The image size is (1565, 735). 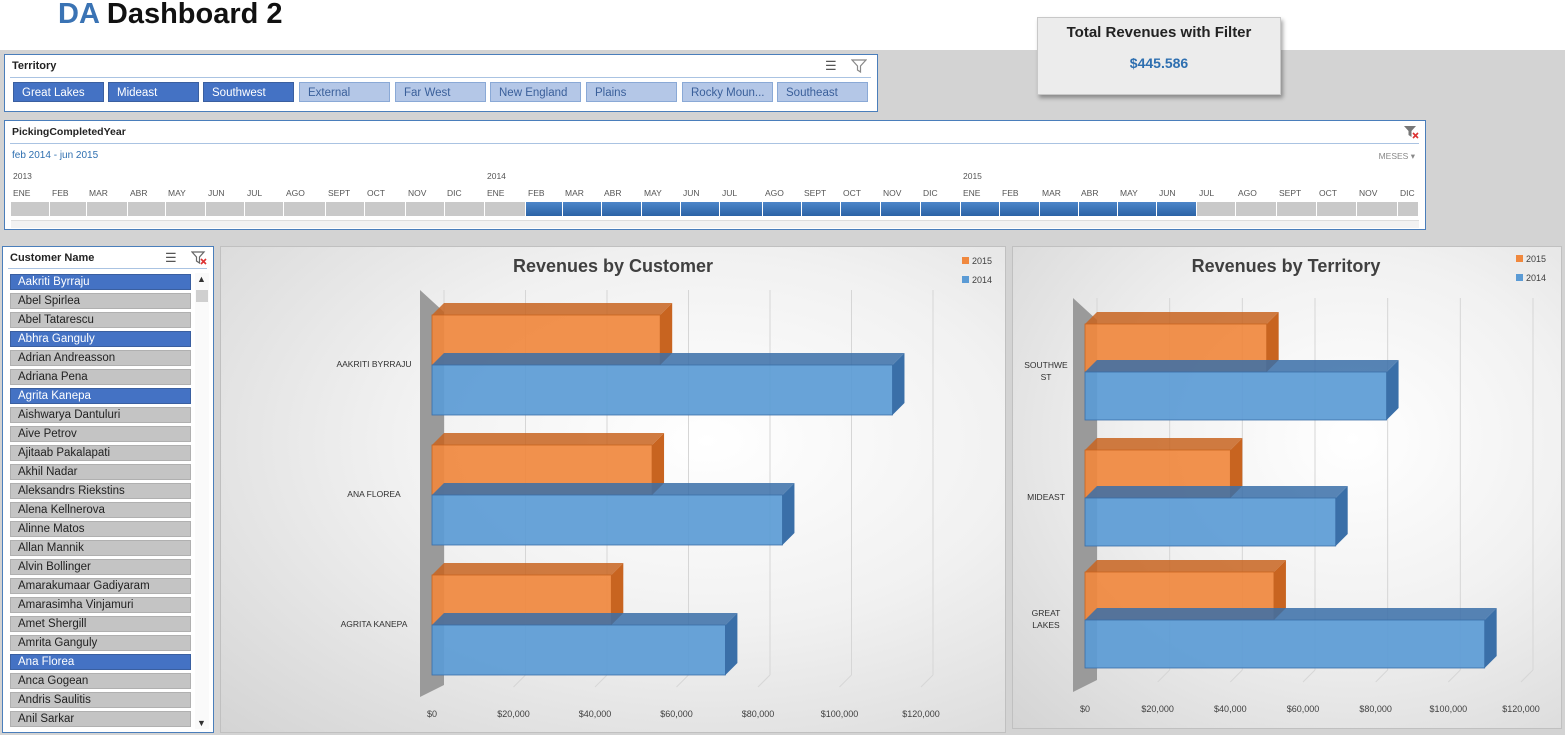 What do you see at coordinates (201, 279) in the screenshot?
I see `scroll-up-icon: ▲` at bounding box center [201, 279].